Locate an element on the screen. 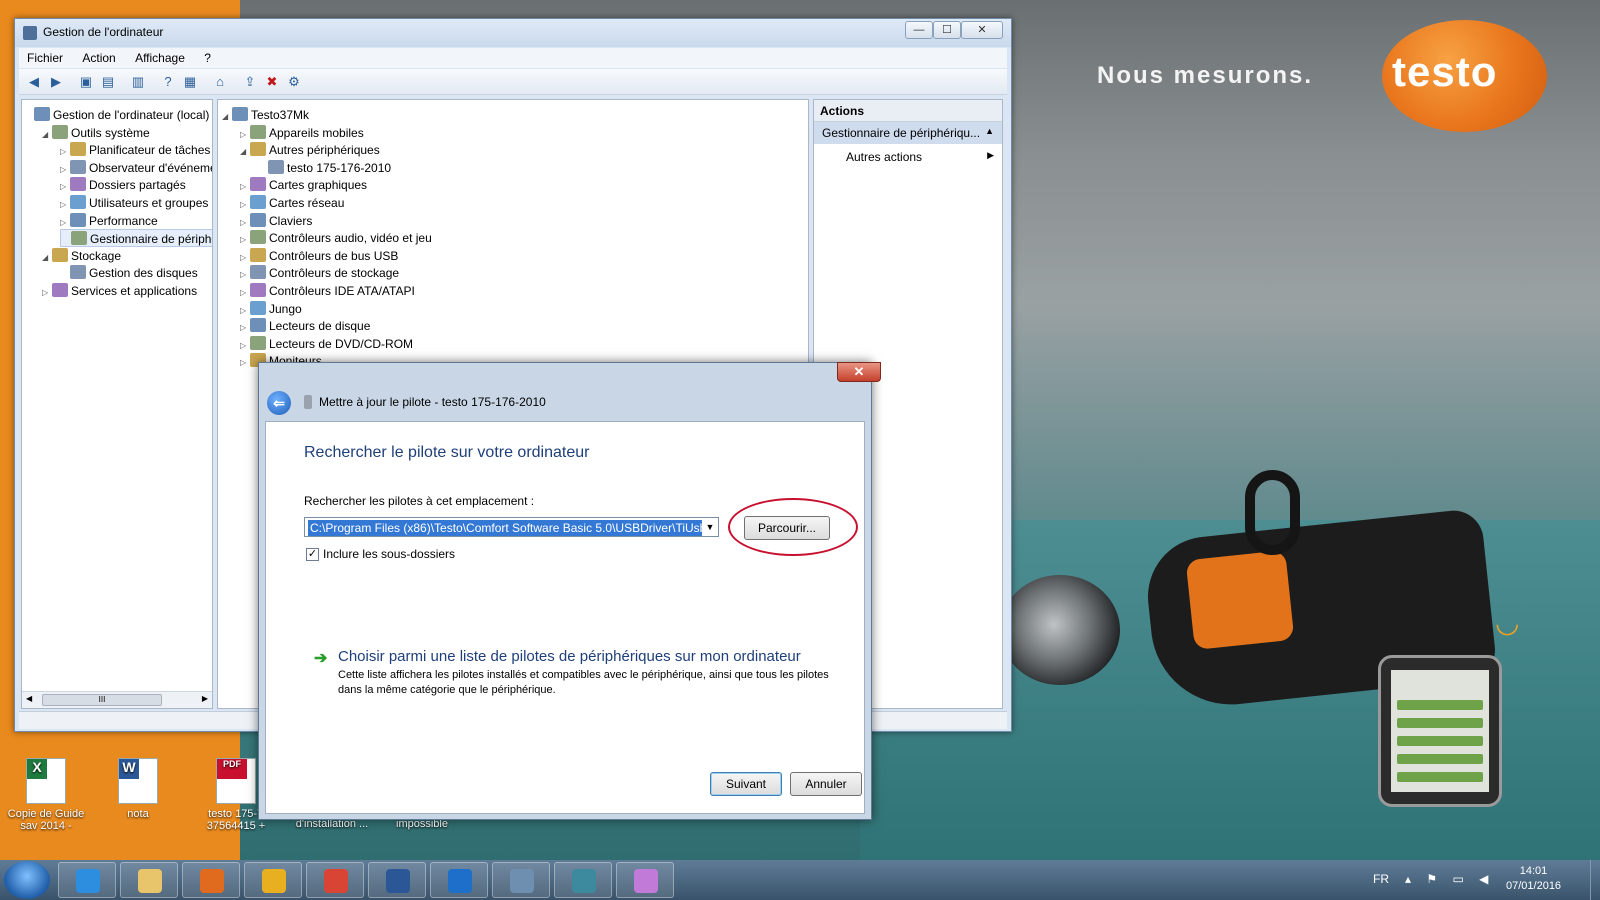 The height and width of the screenshot is (900, 1600). tree-node: ▷ Observateur d'événeme is located at coordinates (136, 168).